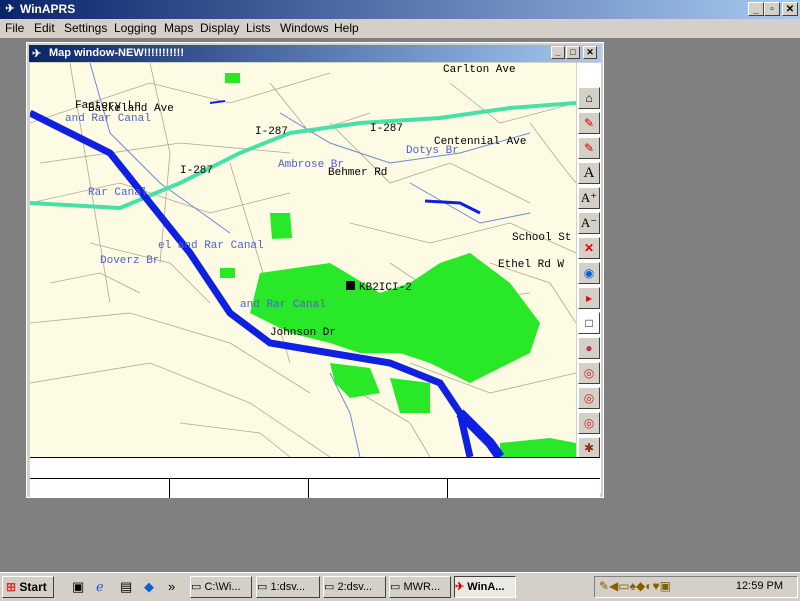 Image resolution: width=800 pixels, height=601 pixels. What do you see at coordinates (117, 193) in the screenshot?
I see `map-label: Rar Canal` at bounding box center [117, 193].